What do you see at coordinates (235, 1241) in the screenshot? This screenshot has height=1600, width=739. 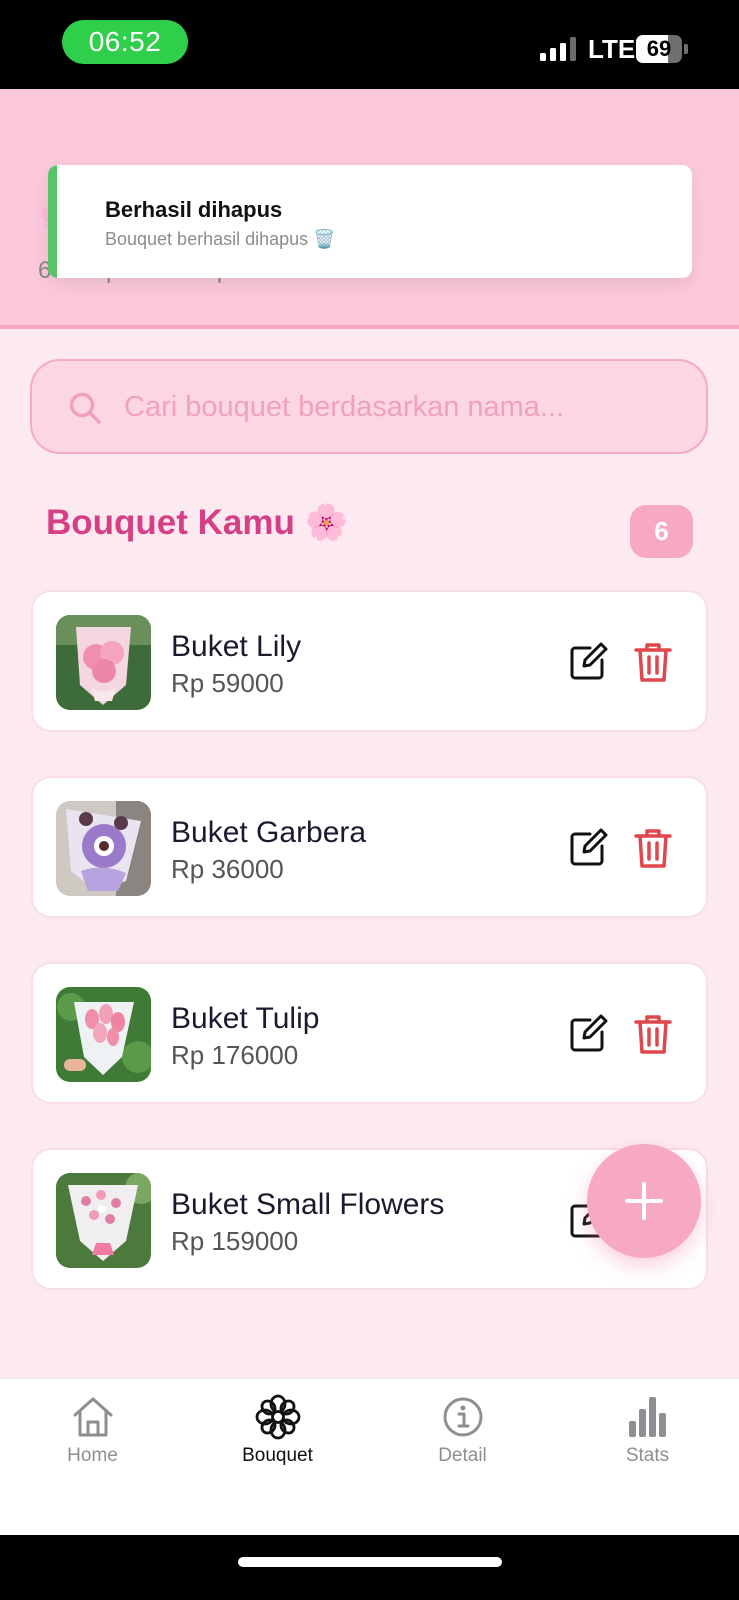 I see `bouquet-price: Rp 159000` at bounding box center [235, 1241].